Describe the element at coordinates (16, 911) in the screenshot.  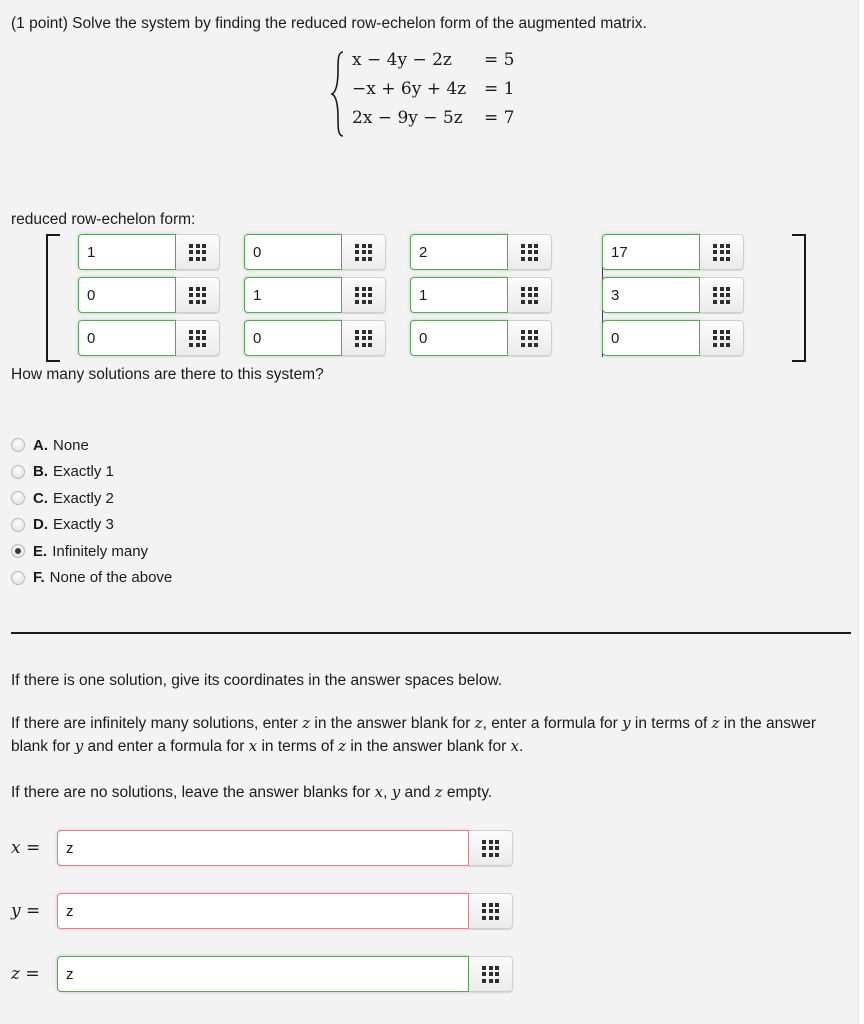
I see `answer-var-y: y` at that location.